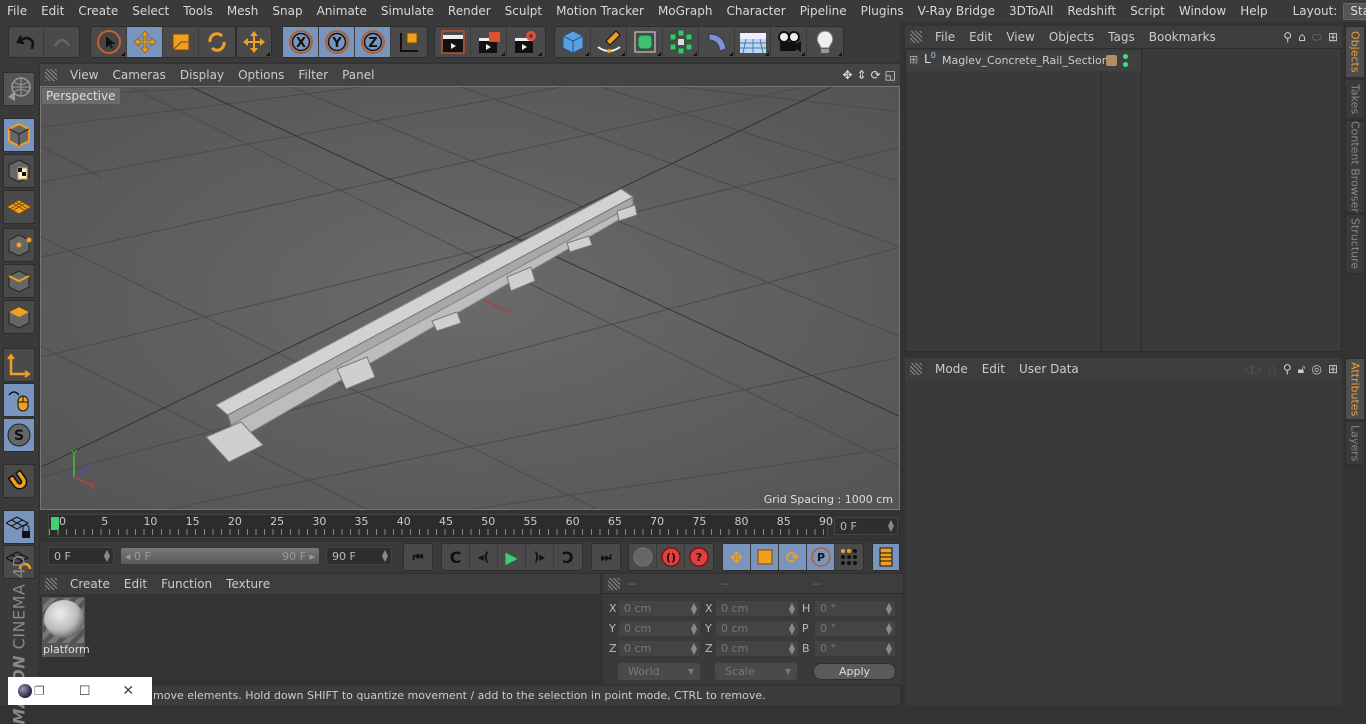  Describe the element at coordinates (755, 11) in the screenshot. I see `menu-character: Character` at that location.